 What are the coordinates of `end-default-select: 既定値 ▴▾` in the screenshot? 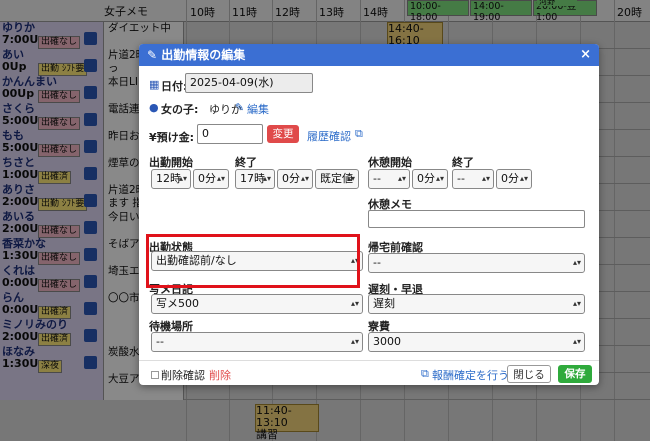 It's located at (337, 179).